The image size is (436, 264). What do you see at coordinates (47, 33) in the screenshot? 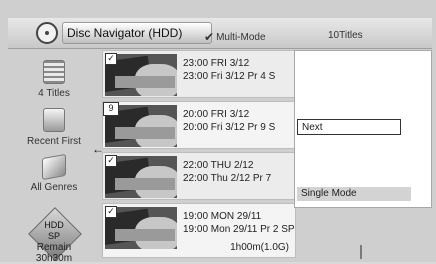
I see `disc-icon` at bounding box center [47, 33].